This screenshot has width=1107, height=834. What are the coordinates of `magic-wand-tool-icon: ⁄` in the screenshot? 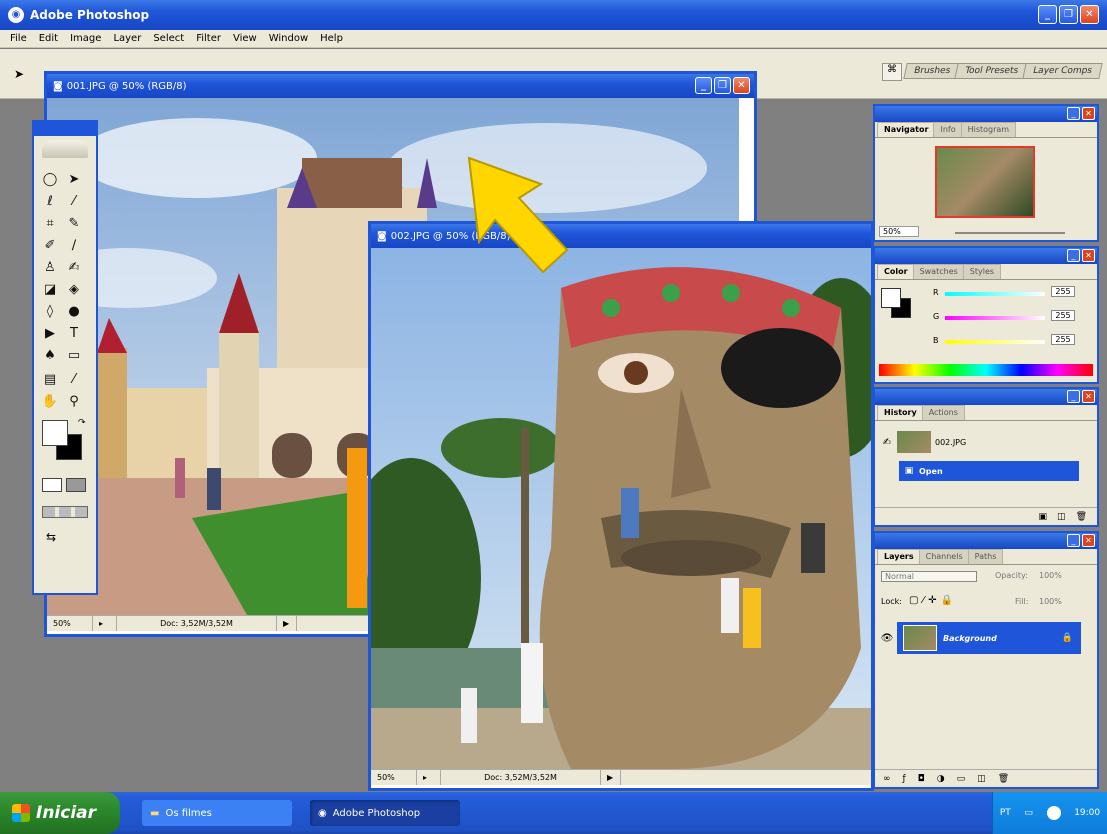 It's located at (74, 201).